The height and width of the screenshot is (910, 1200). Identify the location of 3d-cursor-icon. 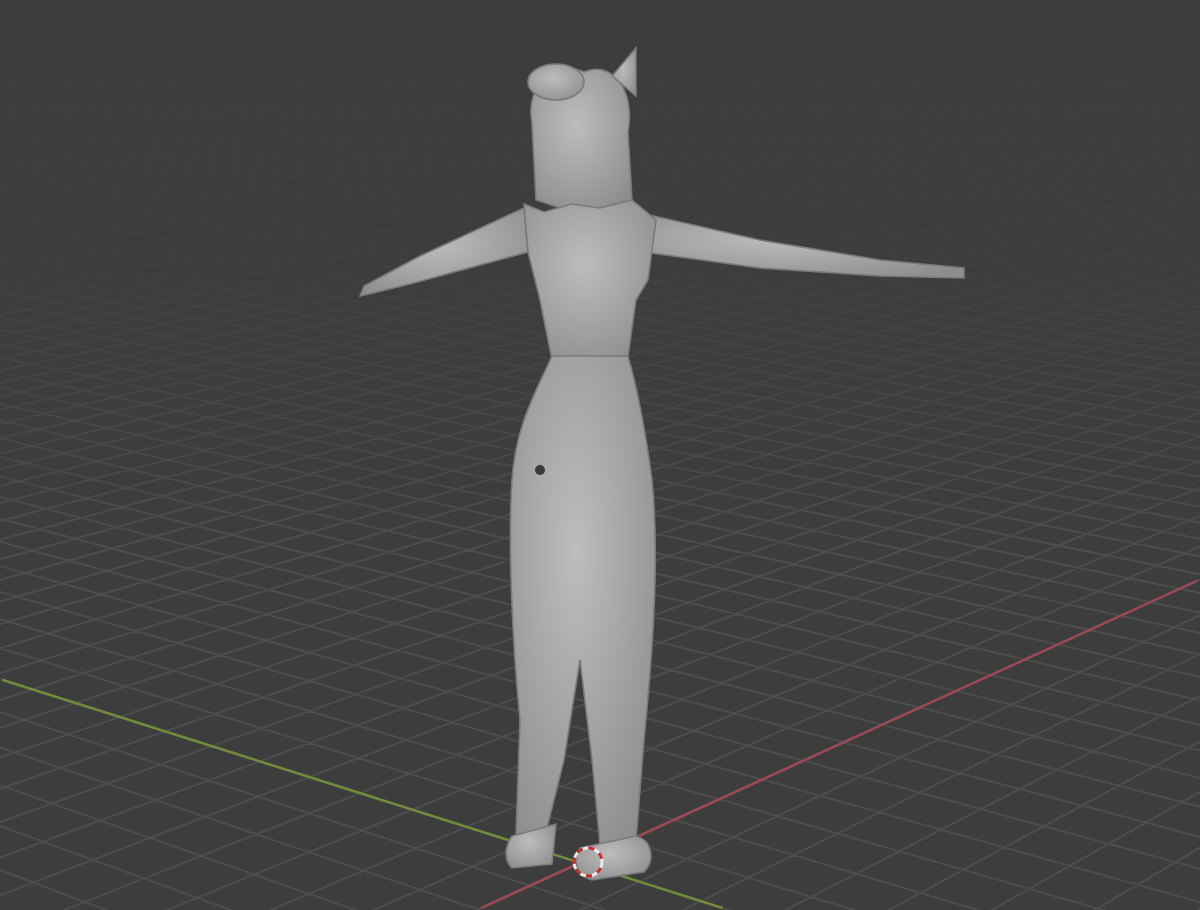
(588, 862).